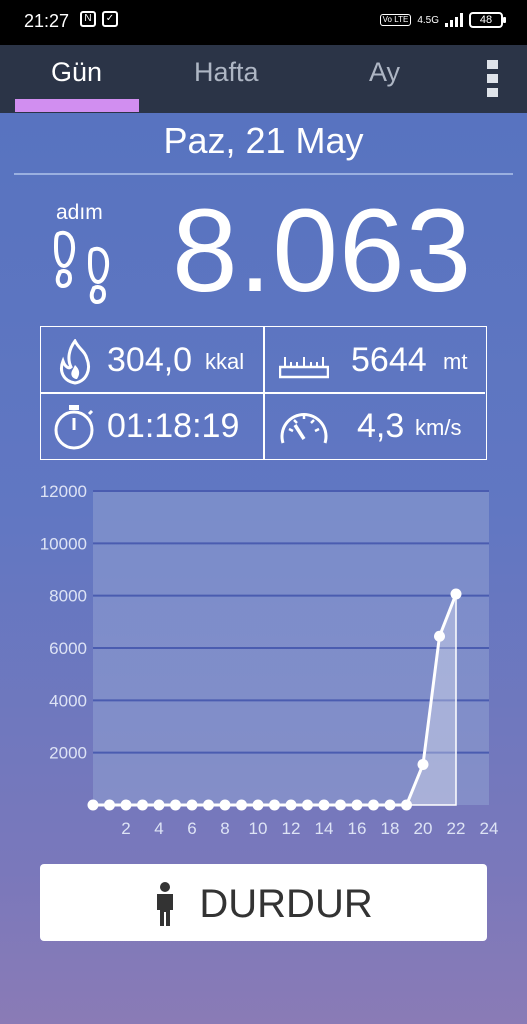 Image resolution: width=527 pixels, height=1024 pixels. Describe the element at coordinates (304, 368) in the screenshot. I see `ruler-icon` at that location.